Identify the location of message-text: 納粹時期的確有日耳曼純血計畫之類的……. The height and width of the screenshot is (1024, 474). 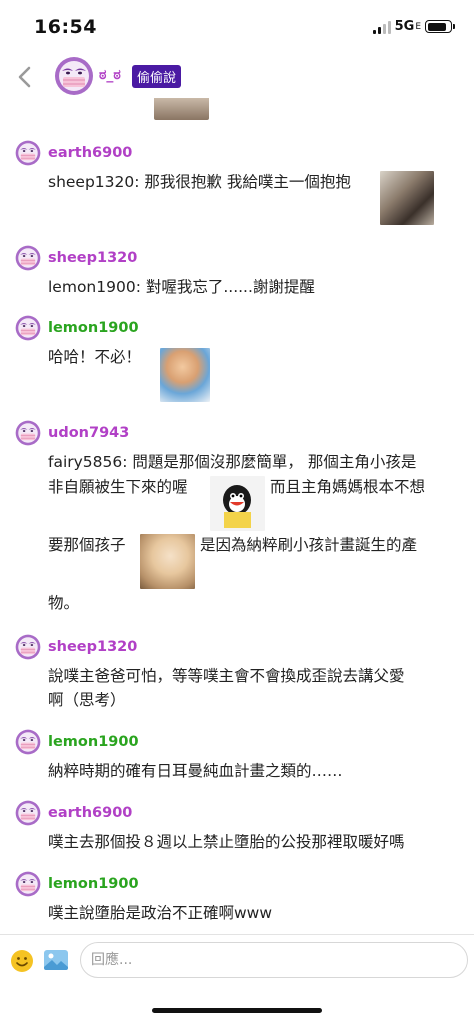
(195, 771).